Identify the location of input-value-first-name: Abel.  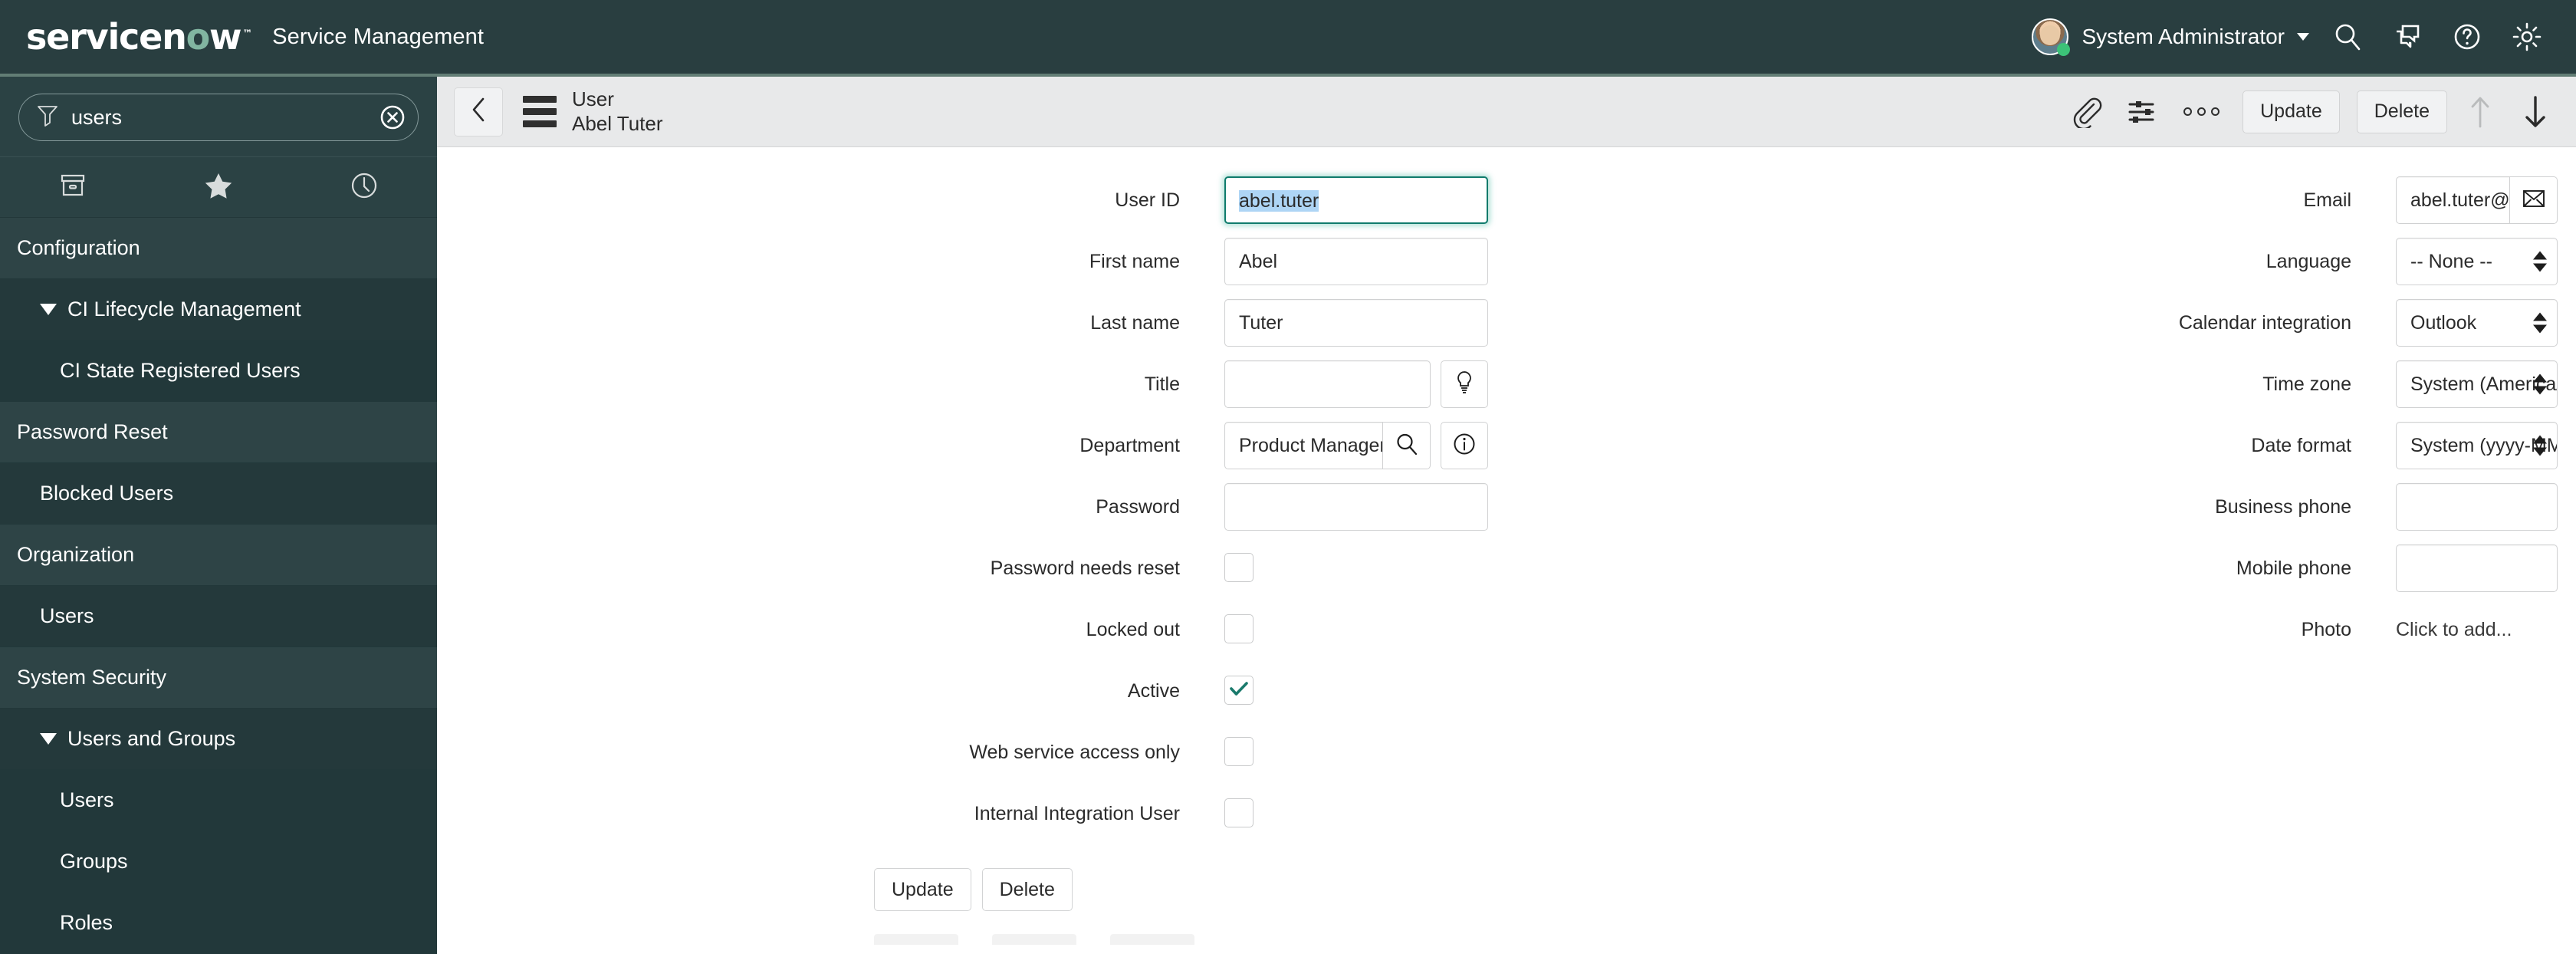
(1258, 261).